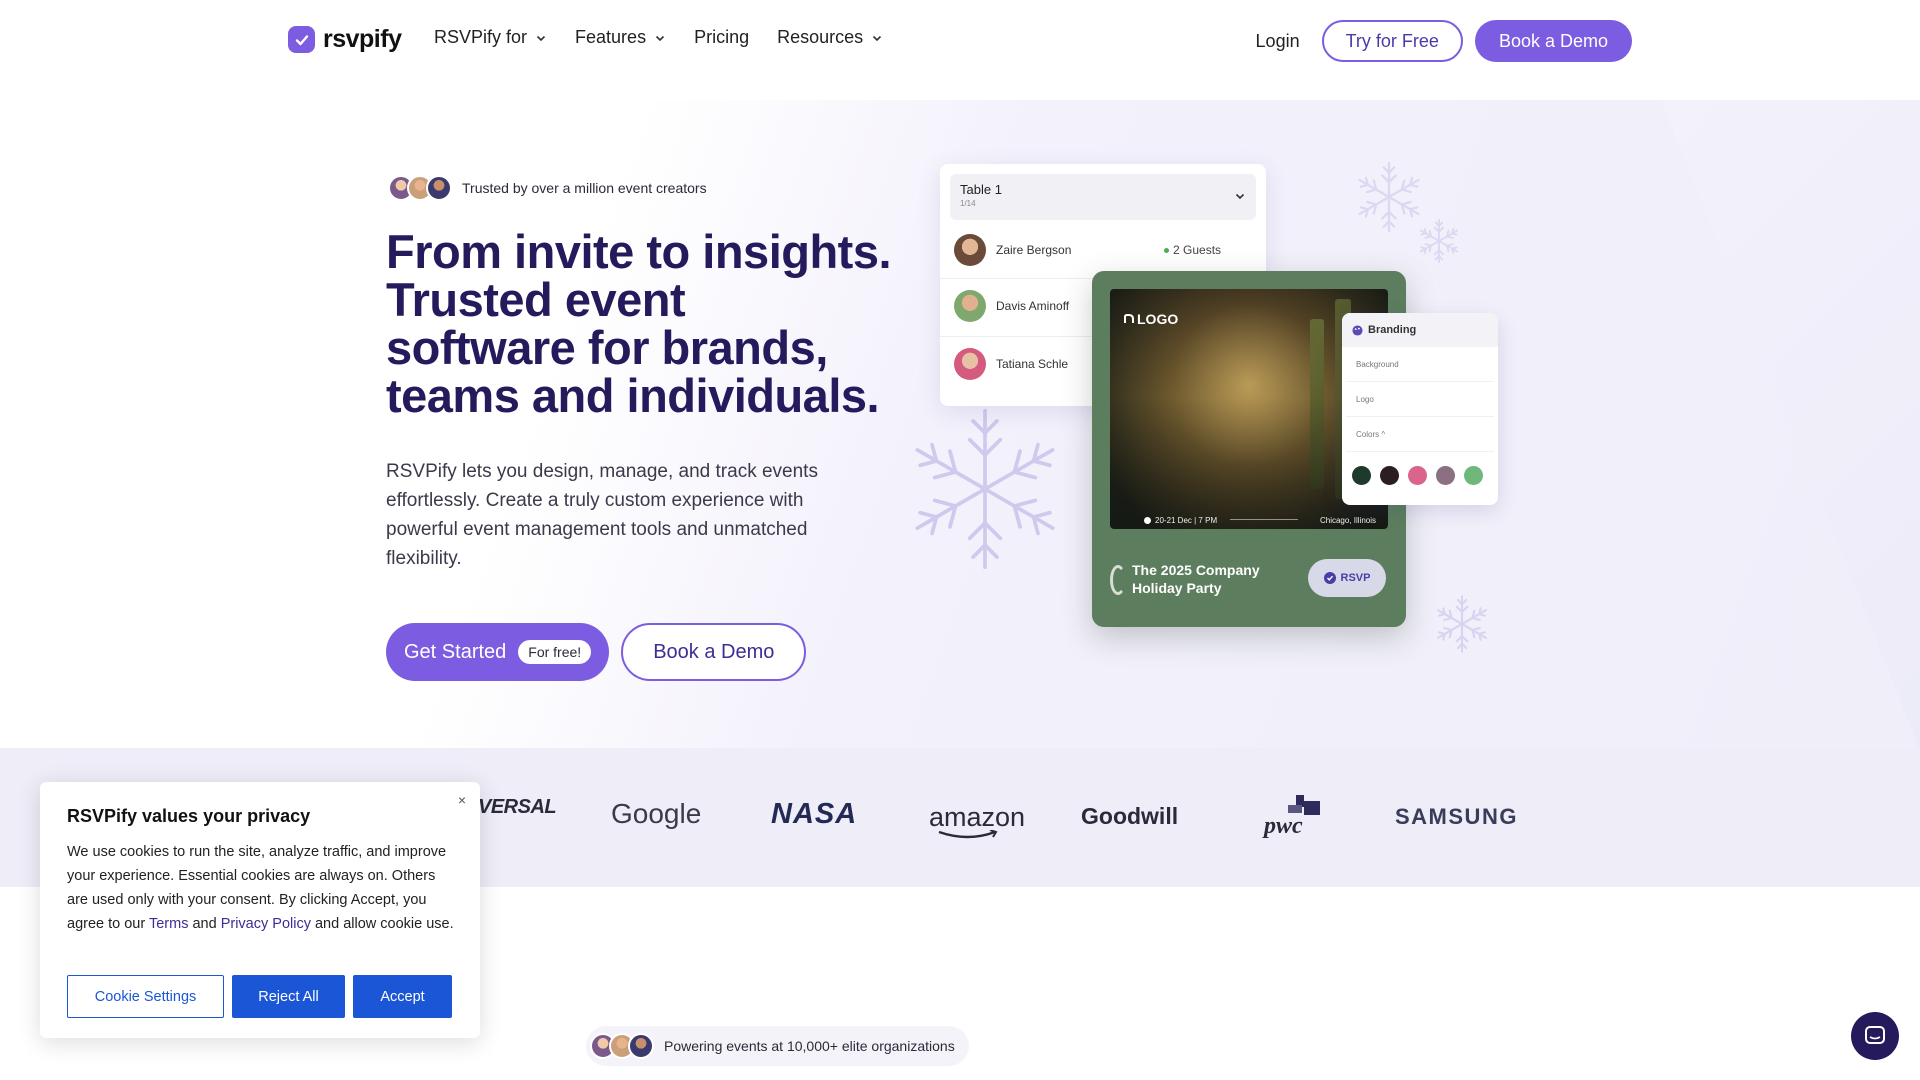 This screenshot has height=1080, width=1920. What do you see at coordinates (288, 996) in the screenshot?
I see `reject-all-button: Reject All` at bounding box center [288, 996].